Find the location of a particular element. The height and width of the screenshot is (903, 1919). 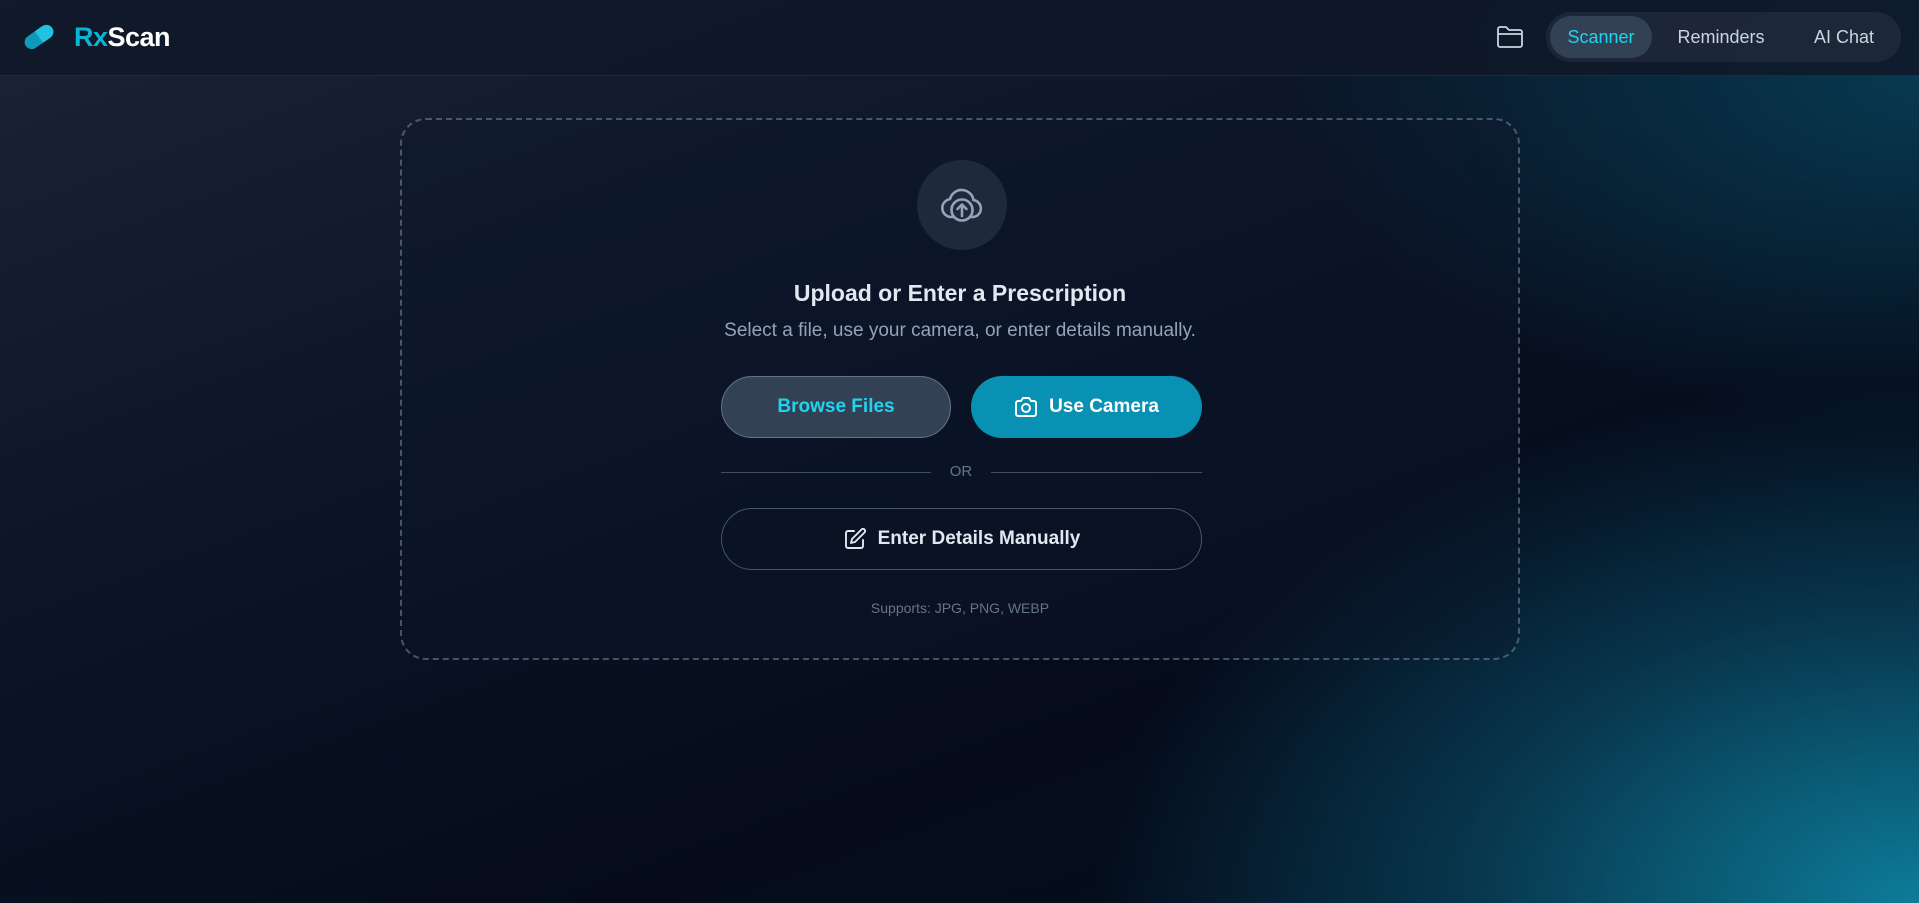

brand-logo: RxScan is located at coordinates (96, 37).